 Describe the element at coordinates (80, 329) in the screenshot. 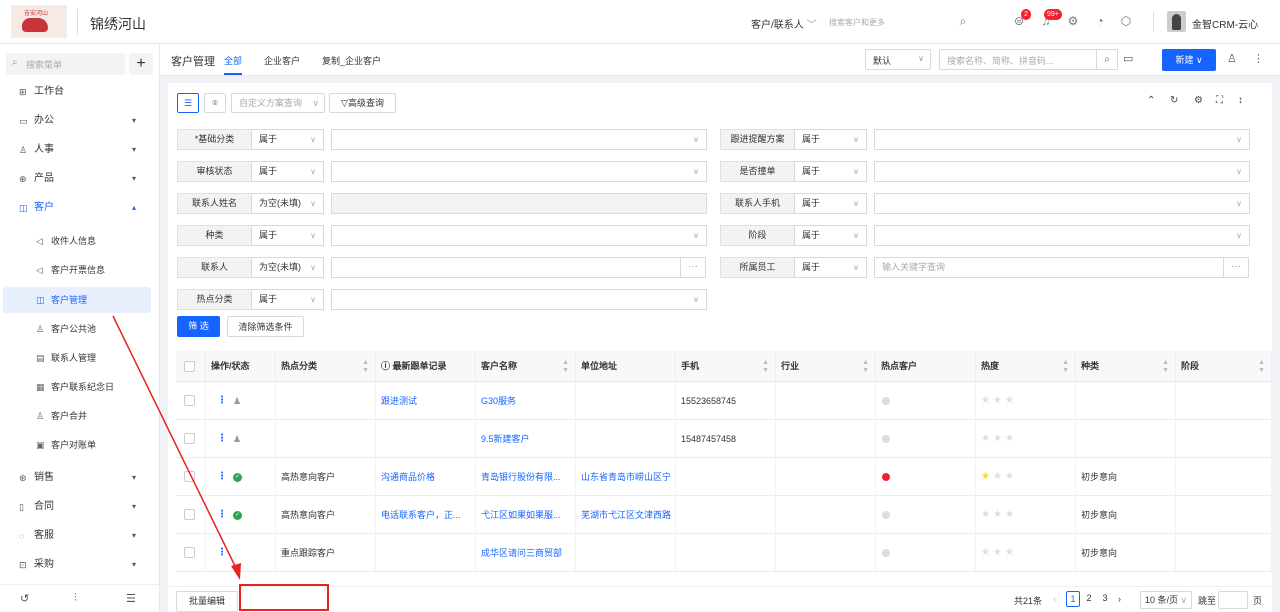

I see `sidebar-subitem-public-pool: ♙ 客户公共池` at that location.